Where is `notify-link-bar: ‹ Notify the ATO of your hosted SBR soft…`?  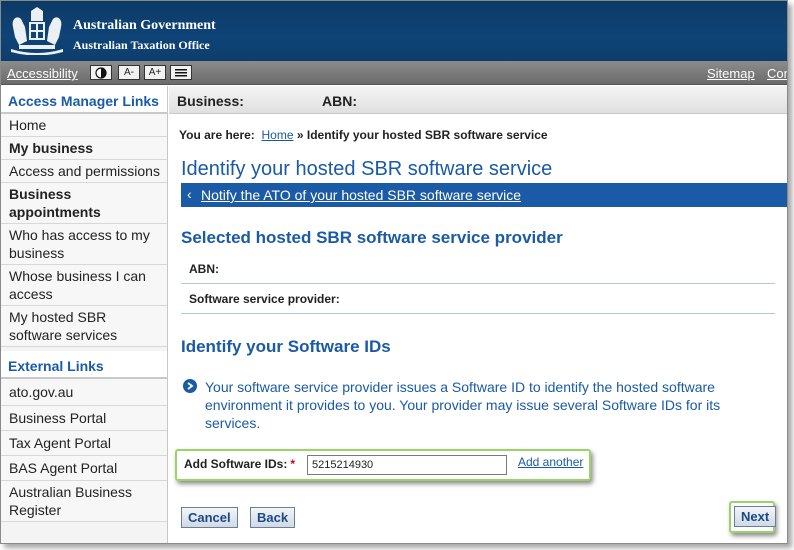 notify-link-bar: ‹ Notify the ATO of your hosted SBR soft… is located at coordinates (484, 195).